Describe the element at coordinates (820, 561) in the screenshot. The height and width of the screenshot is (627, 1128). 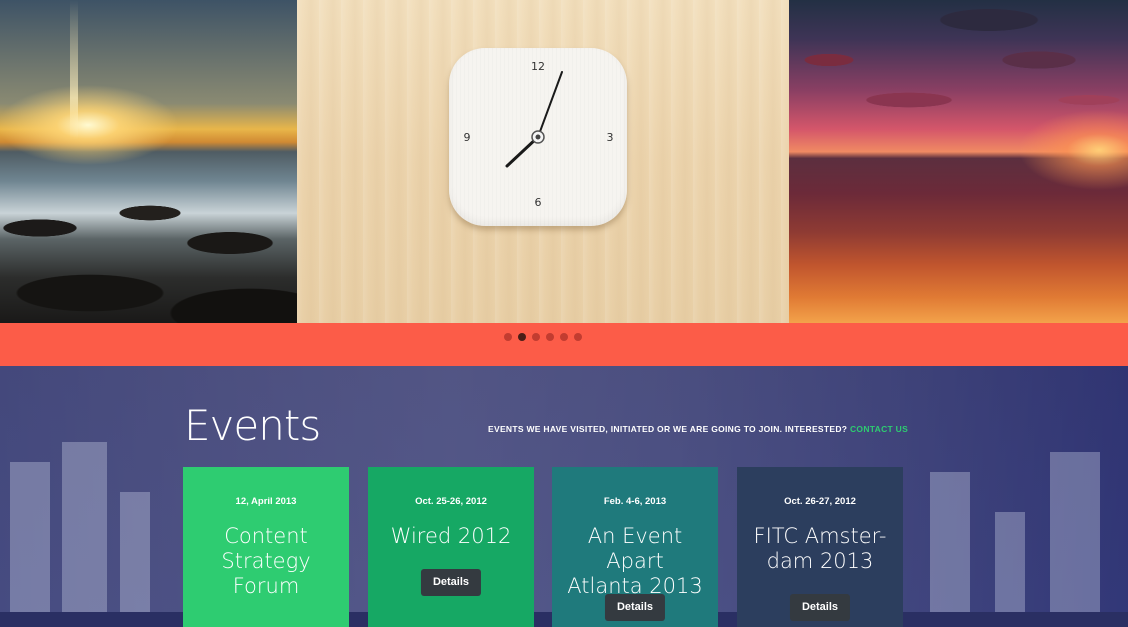
I see `event-title-line: dam 2013` at that location.